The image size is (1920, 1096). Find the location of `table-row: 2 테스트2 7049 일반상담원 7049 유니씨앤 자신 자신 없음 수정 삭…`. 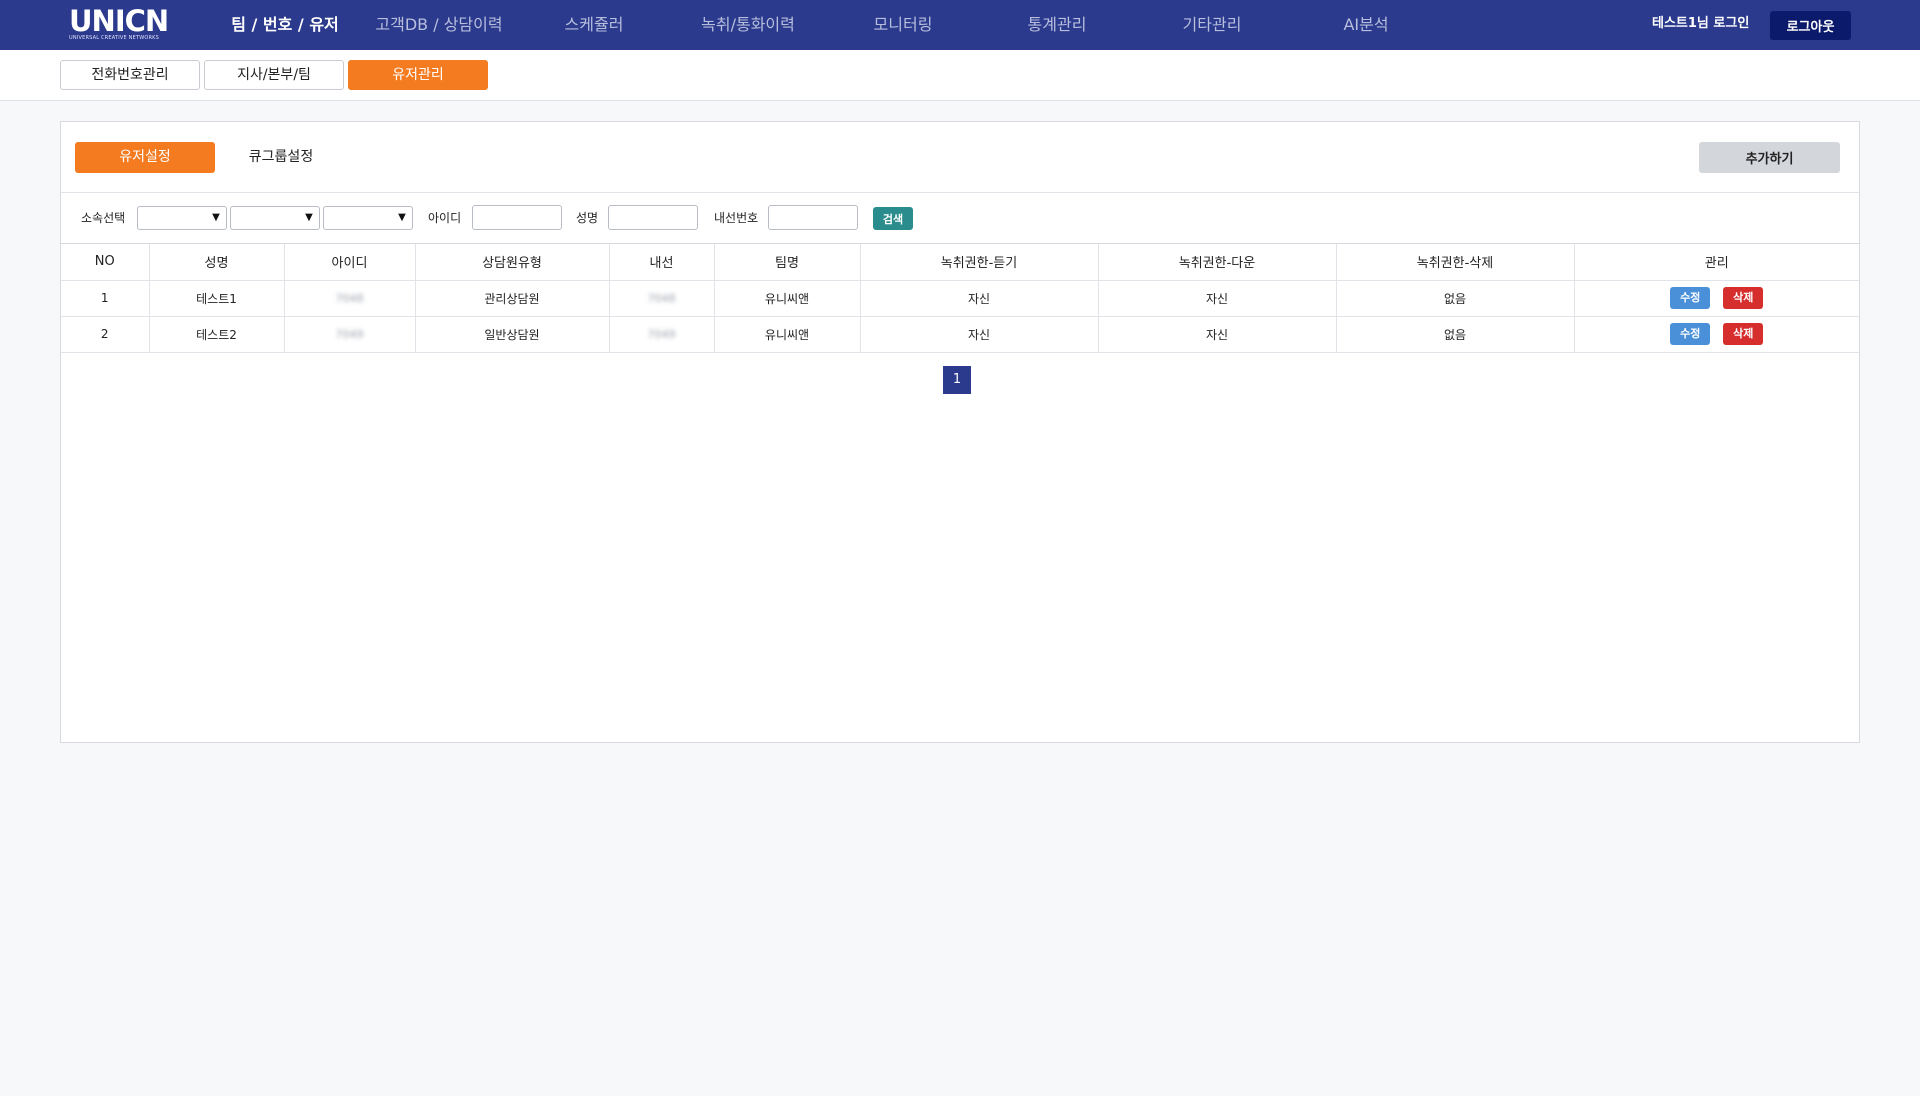

table-row: 2 테스트2 7049 일반상담원 7049 유니씨앤 자신 자신 없음 수정 삭… is located at coordinates (960, 334).